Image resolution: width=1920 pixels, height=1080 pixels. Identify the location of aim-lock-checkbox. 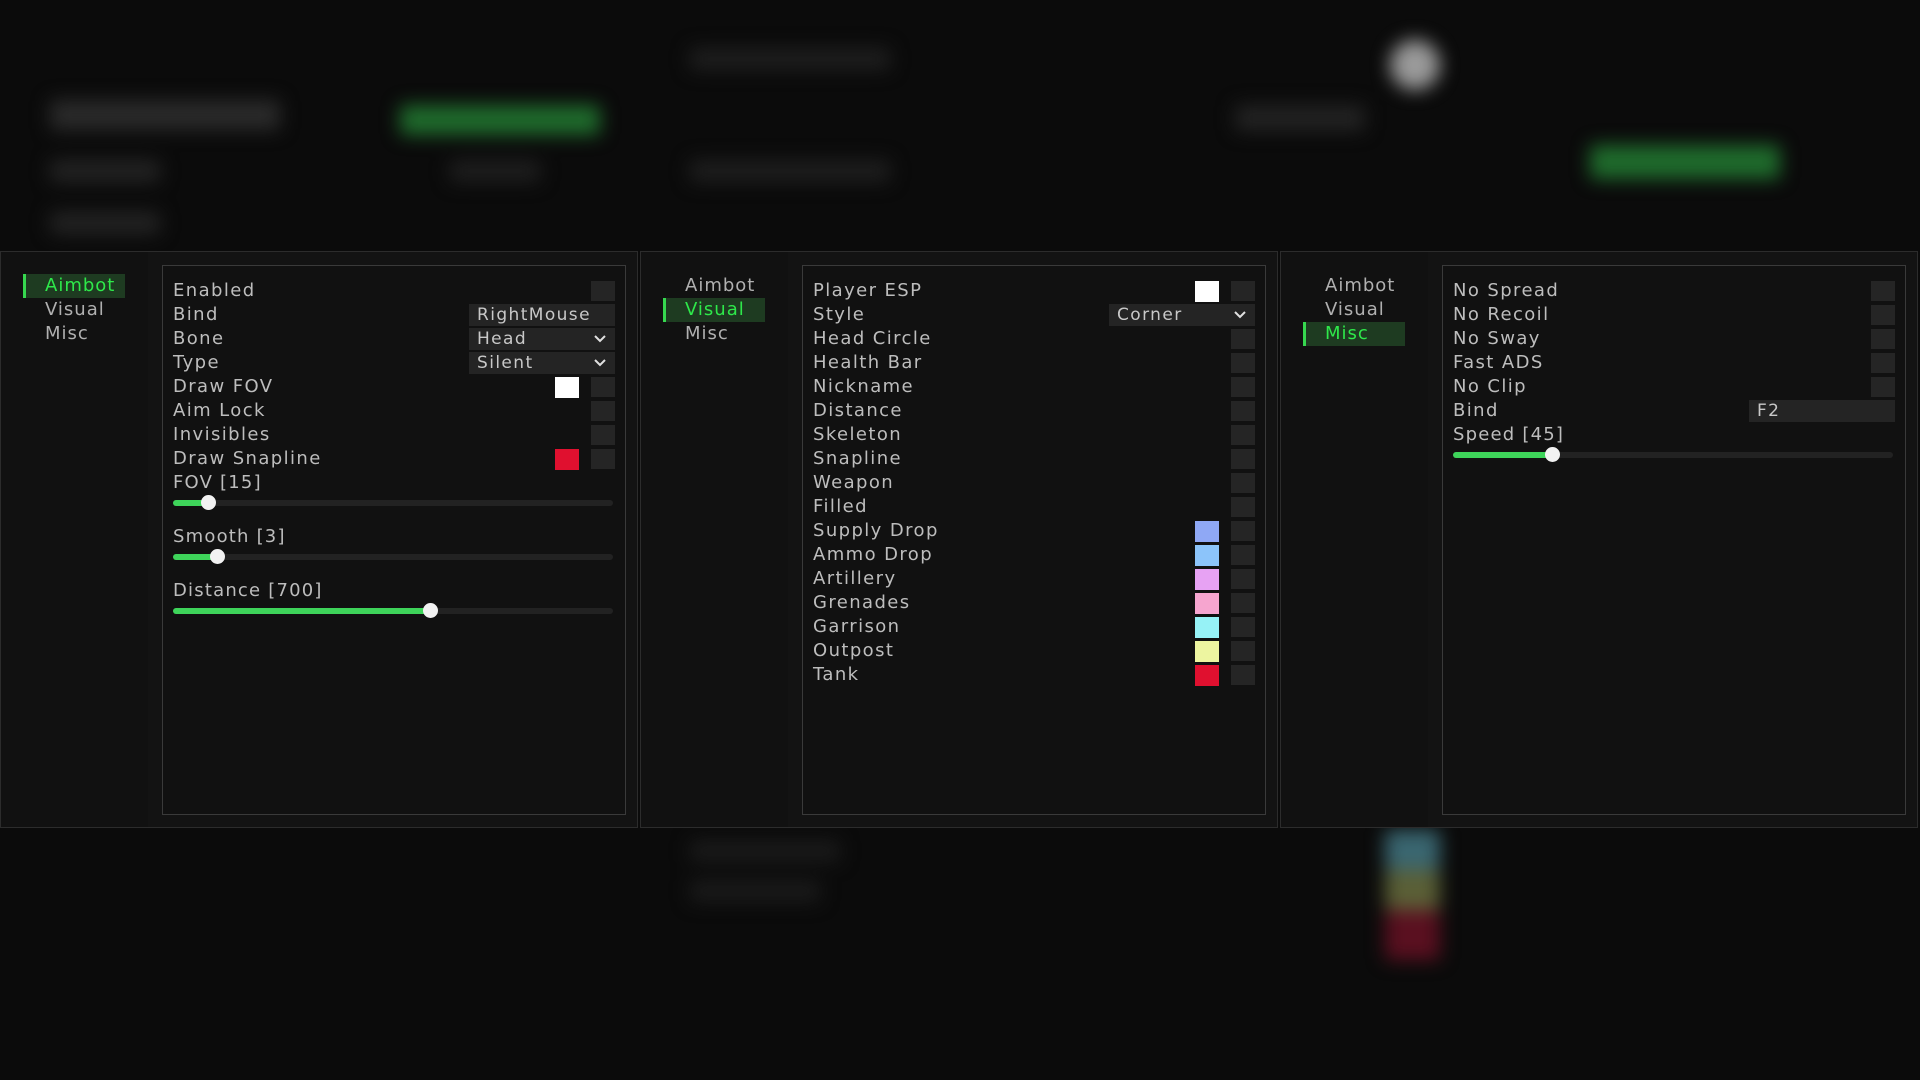
(603, 411).